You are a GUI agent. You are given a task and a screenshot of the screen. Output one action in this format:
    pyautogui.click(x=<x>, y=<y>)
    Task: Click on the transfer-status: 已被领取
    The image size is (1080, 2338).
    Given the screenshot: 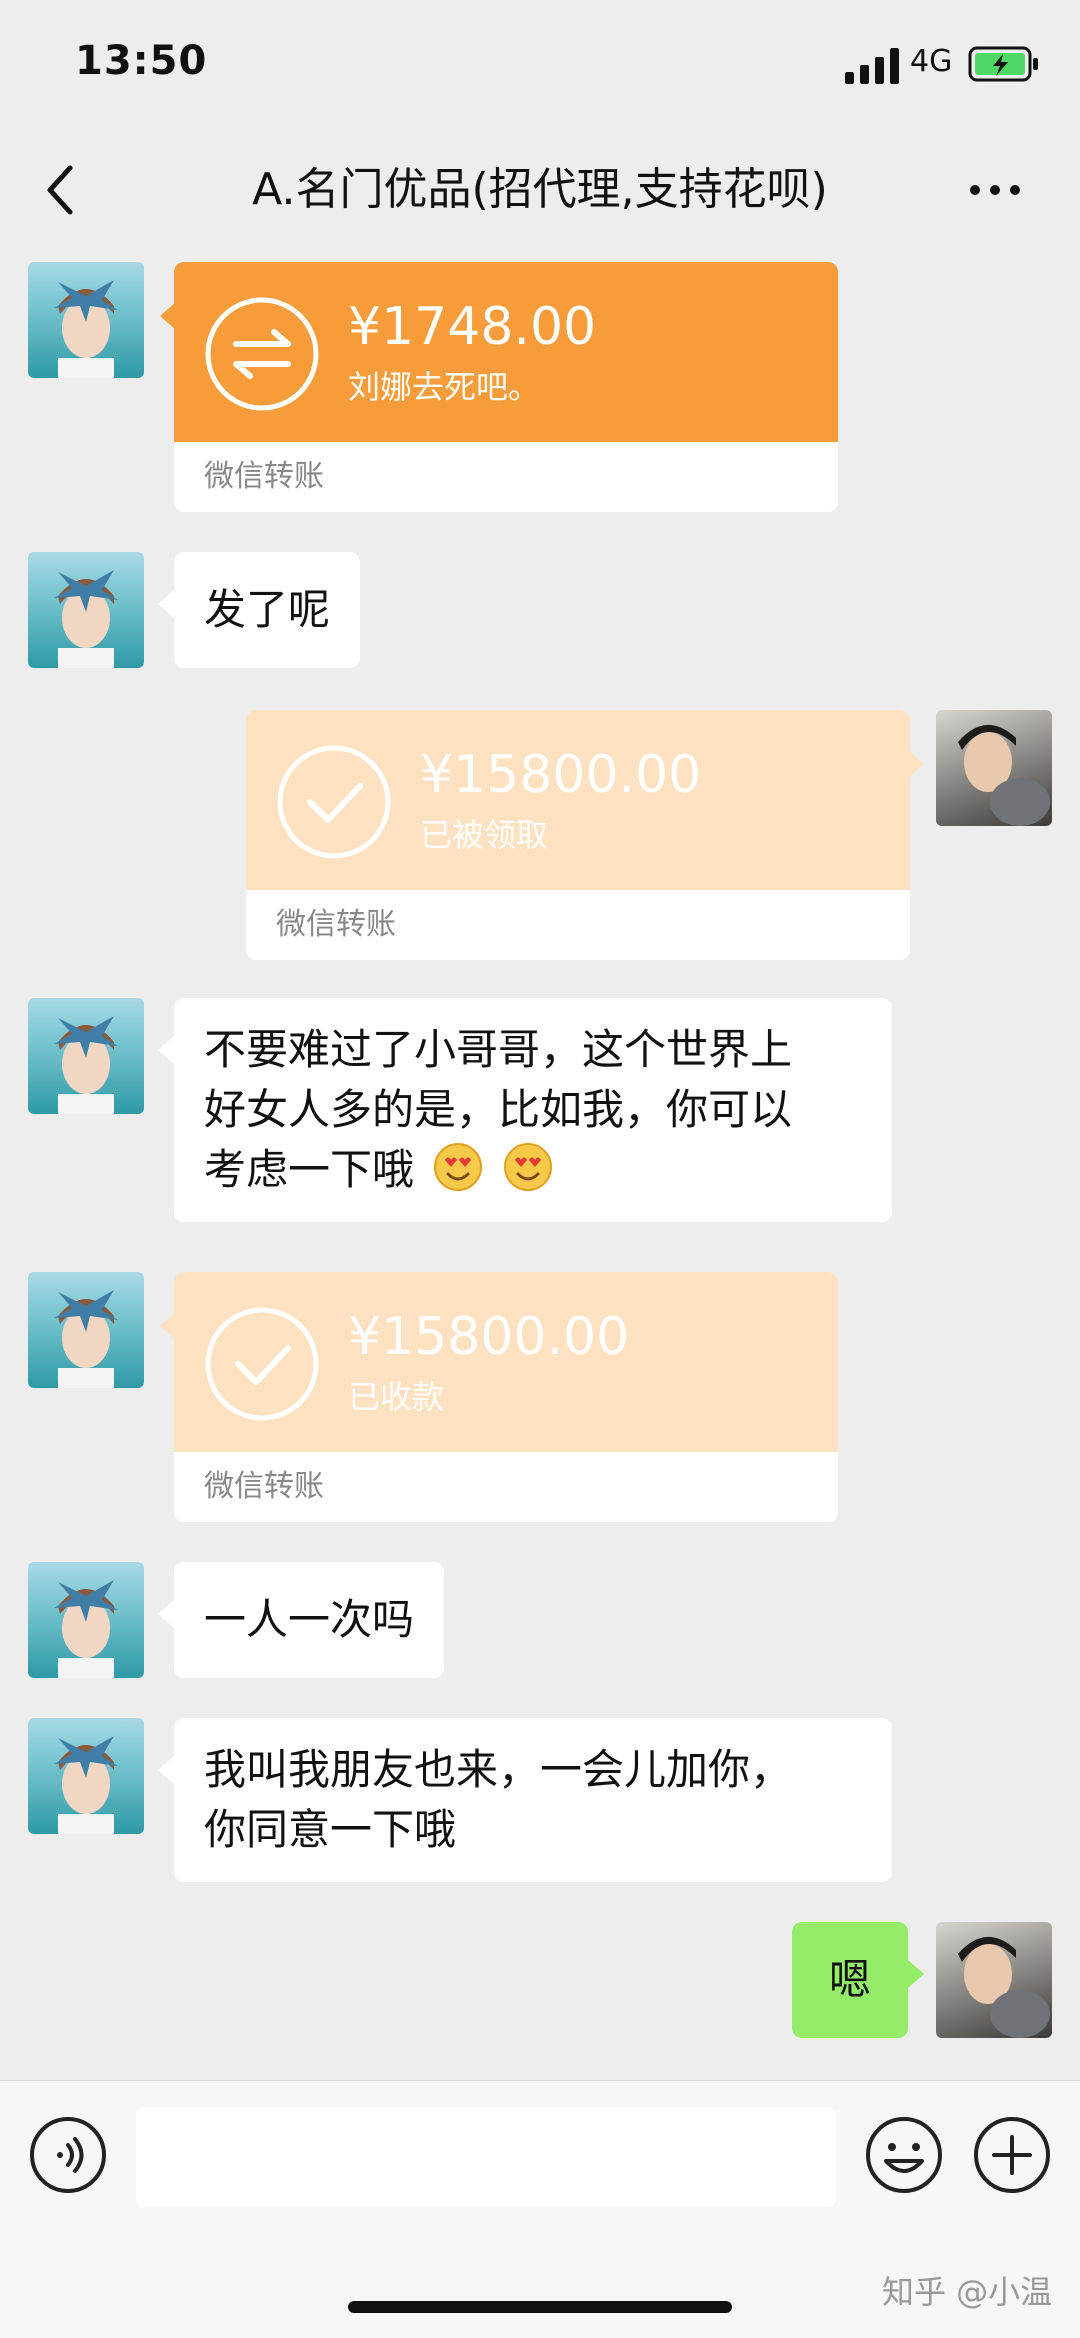 What is the action you would take?
    pyautogui.click(x=484, y=835)
    